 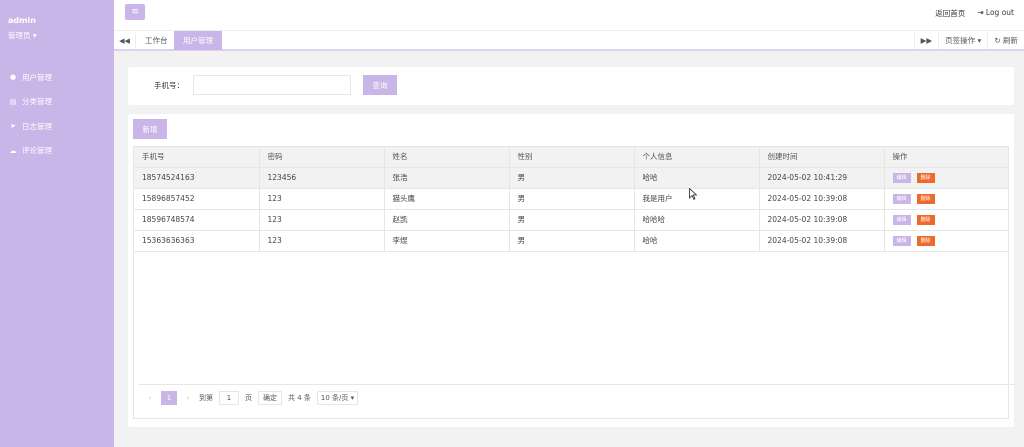 I want to click on phone-cell: 18574524163, so click(x=197, y=178).